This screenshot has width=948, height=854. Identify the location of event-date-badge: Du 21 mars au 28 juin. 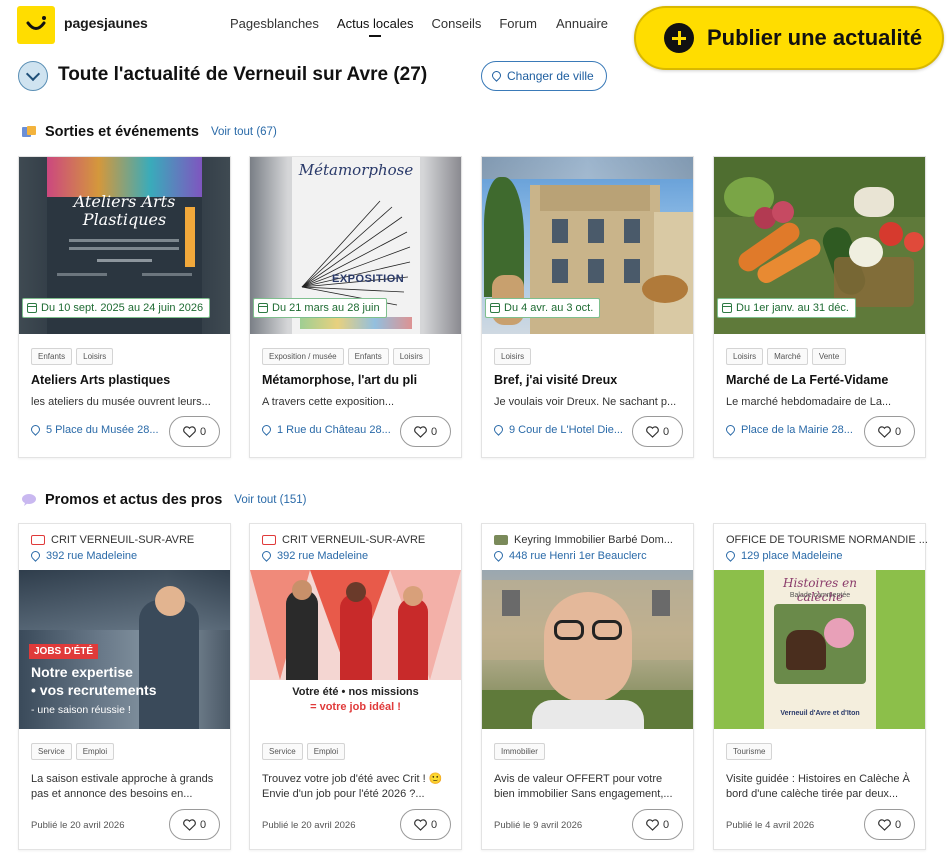
(320, 308).